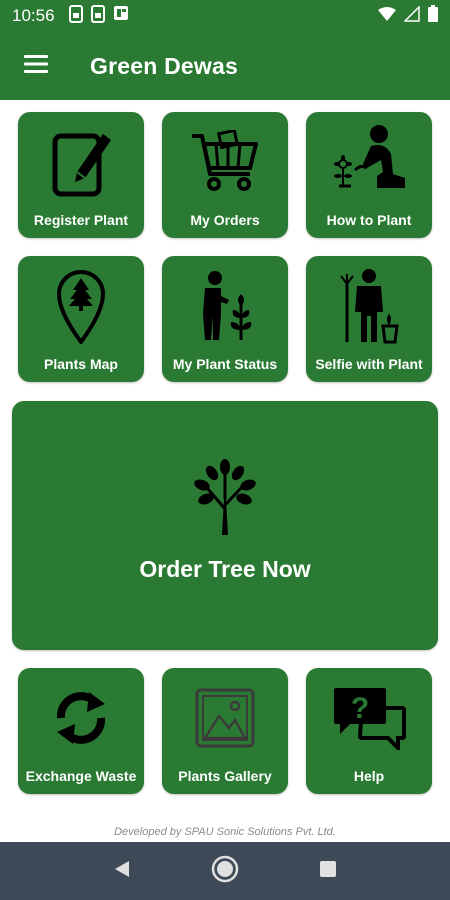 The image size is (450, 900). I want to click on home-circle-icon, so click(225, 871).